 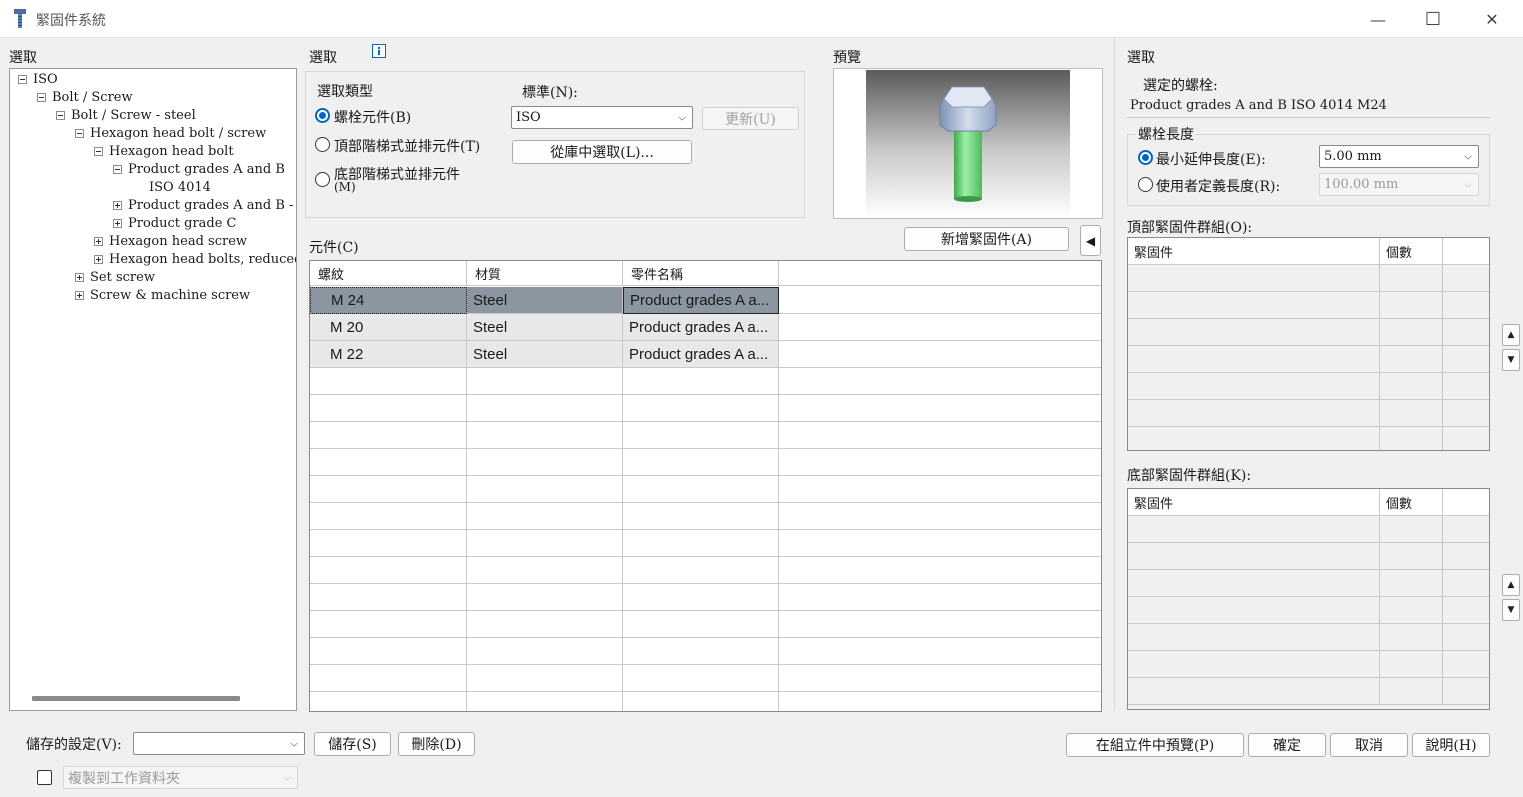 What do you see at coordinates (126, 115) in the screenshot?
I see `tree-item-bolt-screw-steel: Bolt / Screw - steel` at bounding box center [126, 115].